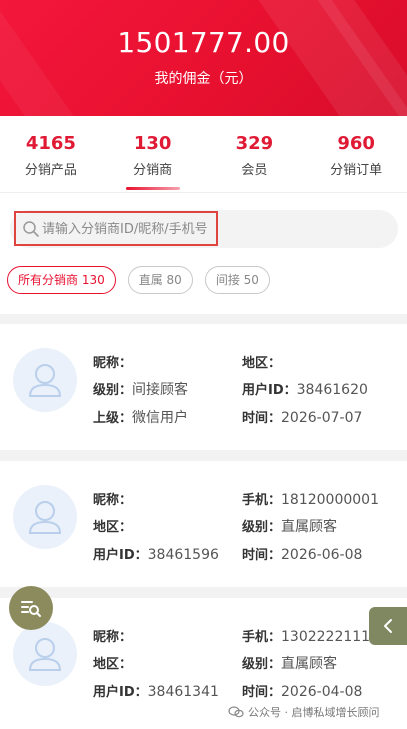 This screenshot has height=729, width=407. What do you see at coordinates (141, 390) in the screenshot?
I see `field-level: 级别：间接顾客` at bounding box center [141, 390].